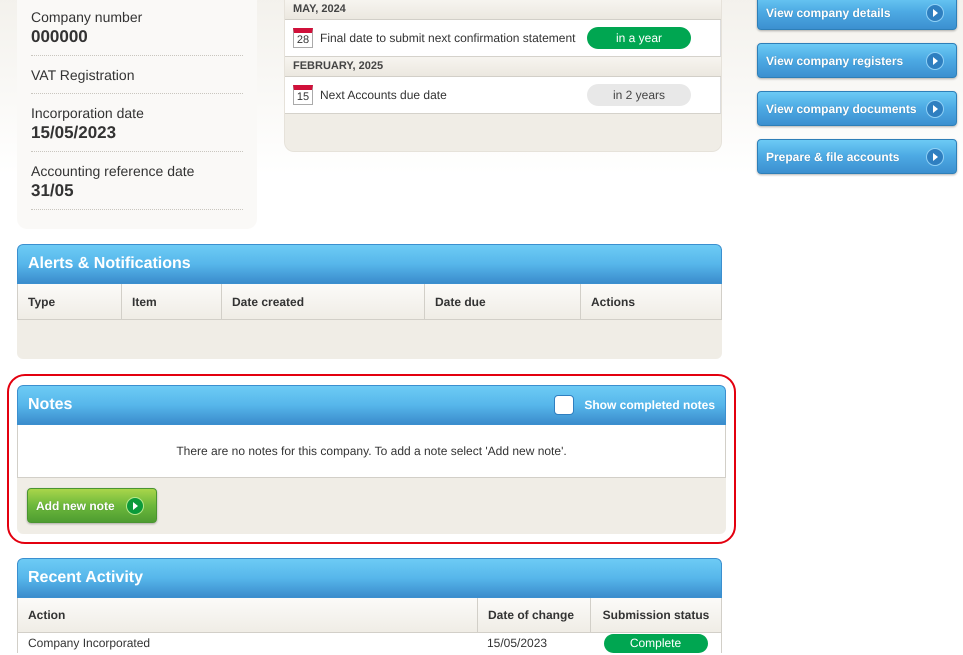 This screenshot has width=963, height=655. What do you see at coordinates (502, 301) in the screenshot?
I see `column-header: Date due` at bounding box center [502, 301].